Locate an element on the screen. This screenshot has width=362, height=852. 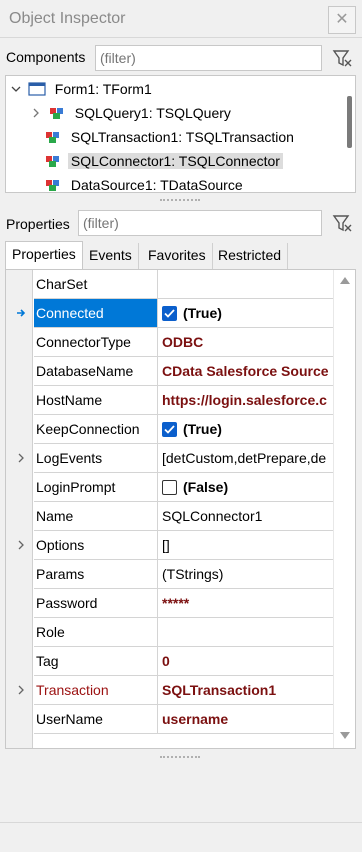
property-value: (False) is located at coordinates (246, 487).